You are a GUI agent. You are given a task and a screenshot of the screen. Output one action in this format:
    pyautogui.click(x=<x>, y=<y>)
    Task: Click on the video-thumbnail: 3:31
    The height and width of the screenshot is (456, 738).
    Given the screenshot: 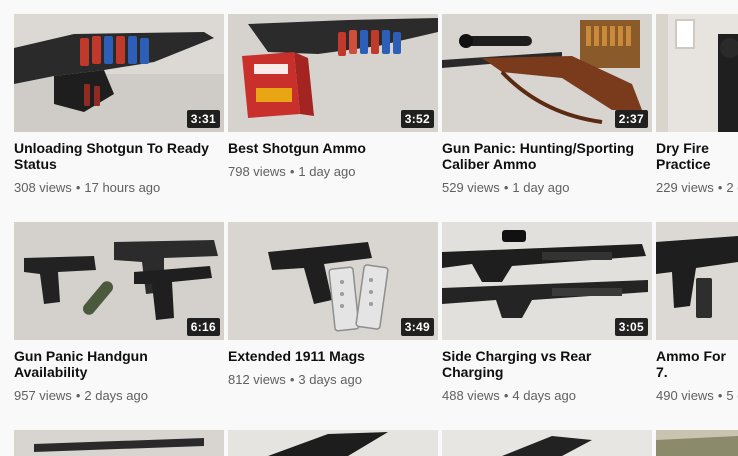 What is the action you would take?
    pyautogui.click(x=119, y=73)
    